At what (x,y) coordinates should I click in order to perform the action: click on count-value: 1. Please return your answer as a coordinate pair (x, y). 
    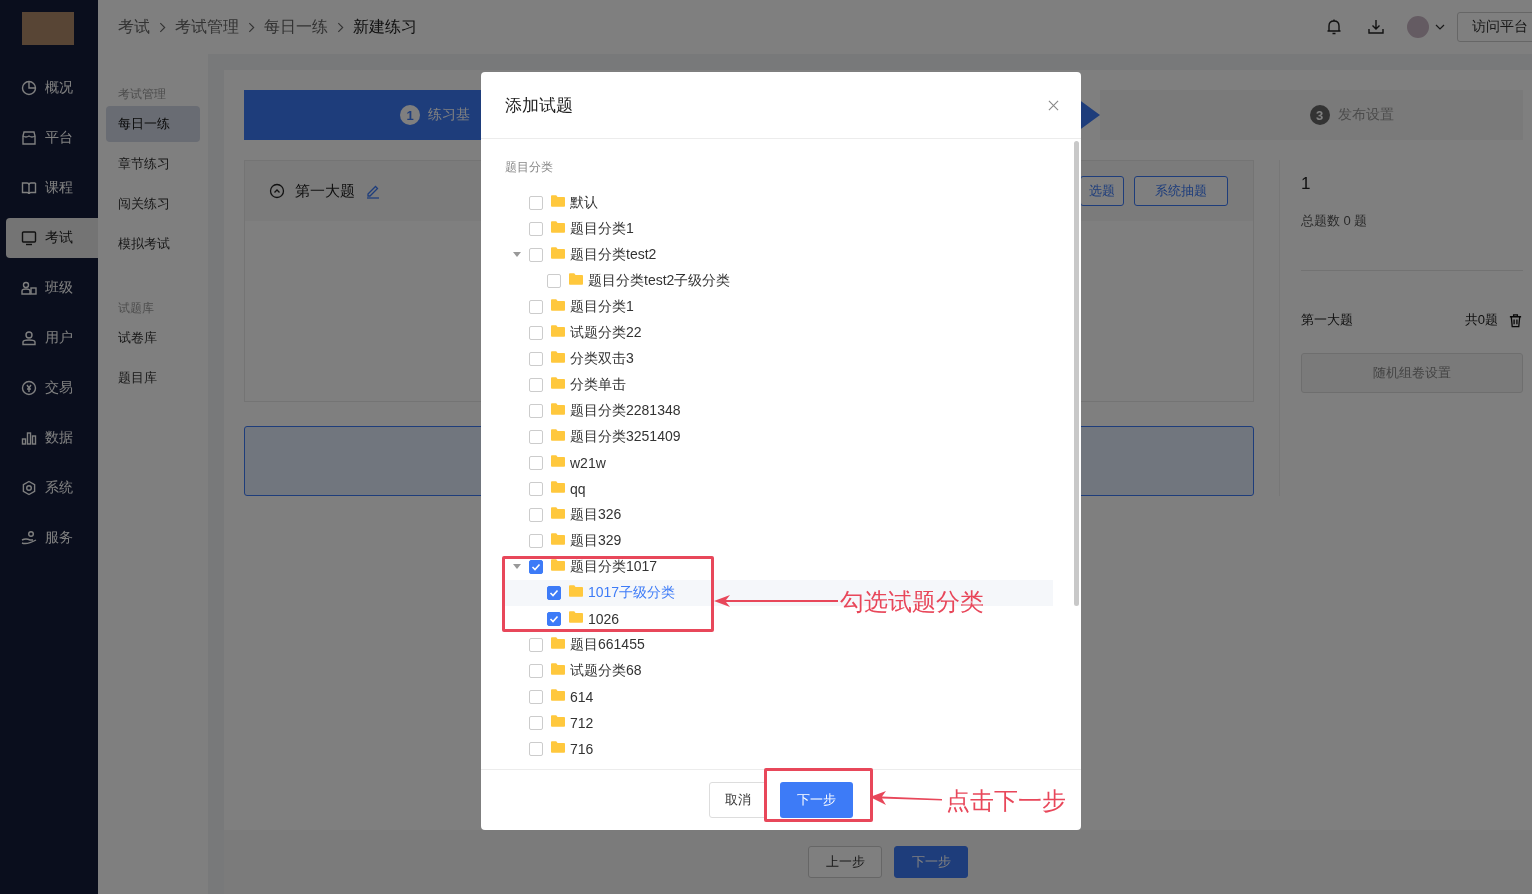
    Looking at the image, I should click on (1306, 184).